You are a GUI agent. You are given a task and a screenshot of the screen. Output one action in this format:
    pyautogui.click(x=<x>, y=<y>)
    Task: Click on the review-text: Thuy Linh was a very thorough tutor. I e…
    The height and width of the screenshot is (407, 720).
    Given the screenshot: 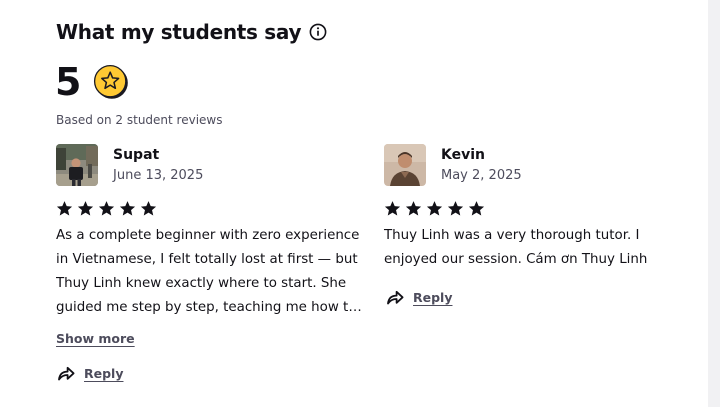 What is the action you would take?
    pyautogui.click(x=516, y=247)
    